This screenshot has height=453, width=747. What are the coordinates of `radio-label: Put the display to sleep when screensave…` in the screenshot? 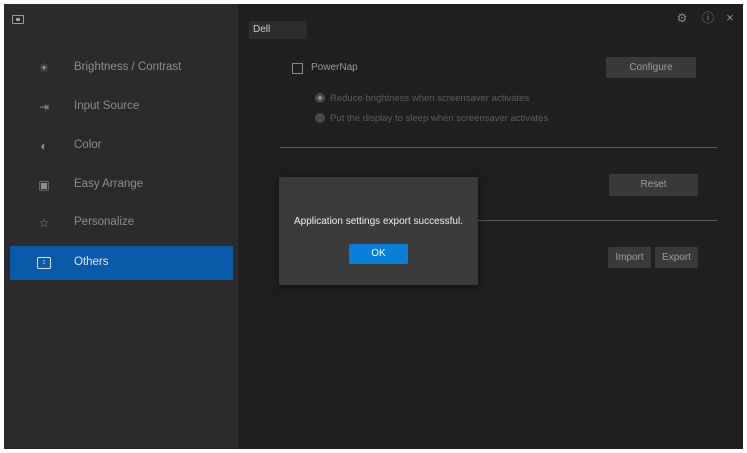 It's located at (439, 118).